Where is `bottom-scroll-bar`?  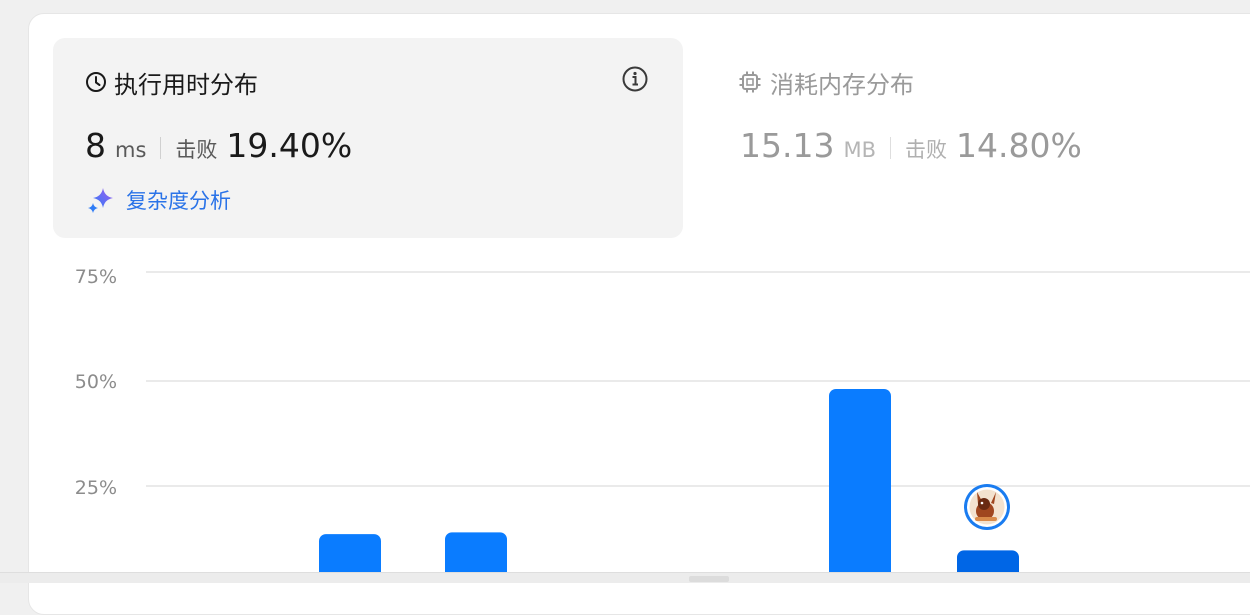 bottom-scroll-bar is located at coordinates (625, 577).